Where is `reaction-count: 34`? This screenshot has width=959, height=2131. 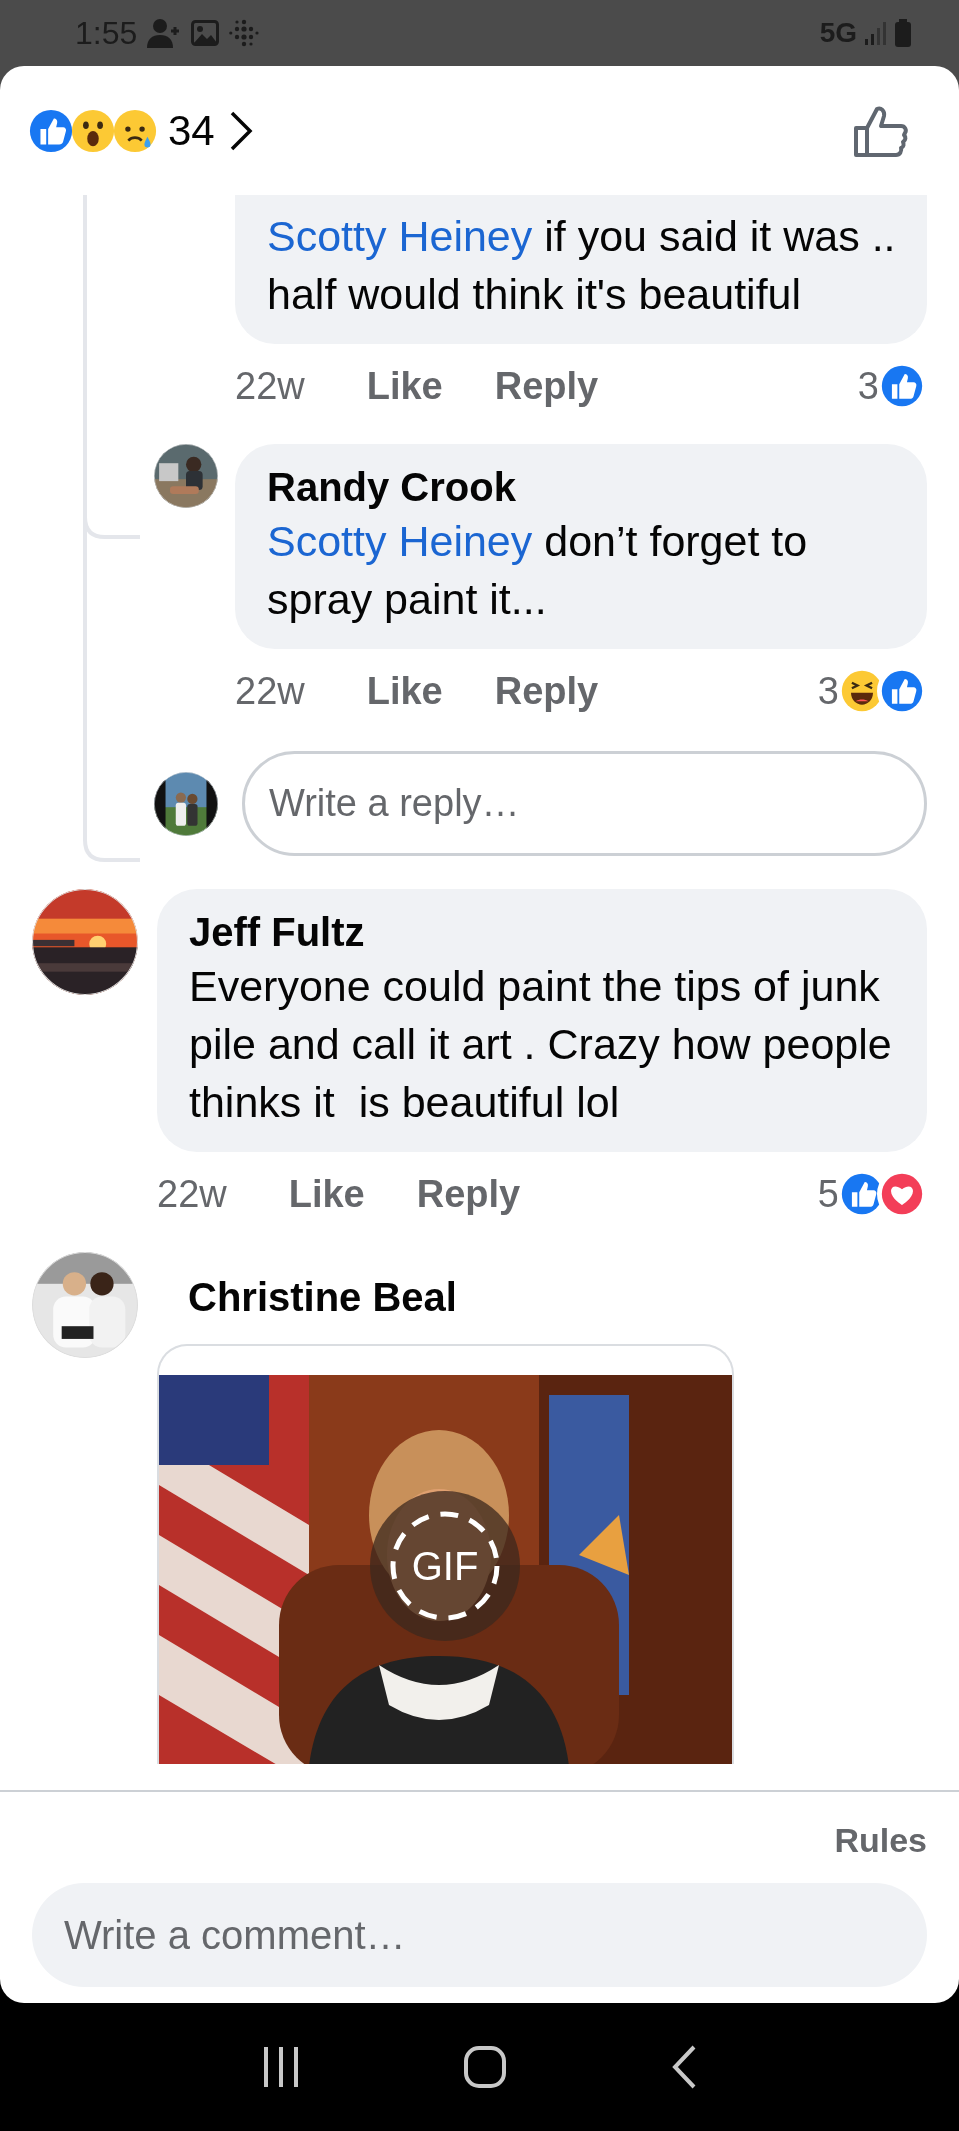 reaction-count: 34 is located at coordinates (191, 130).